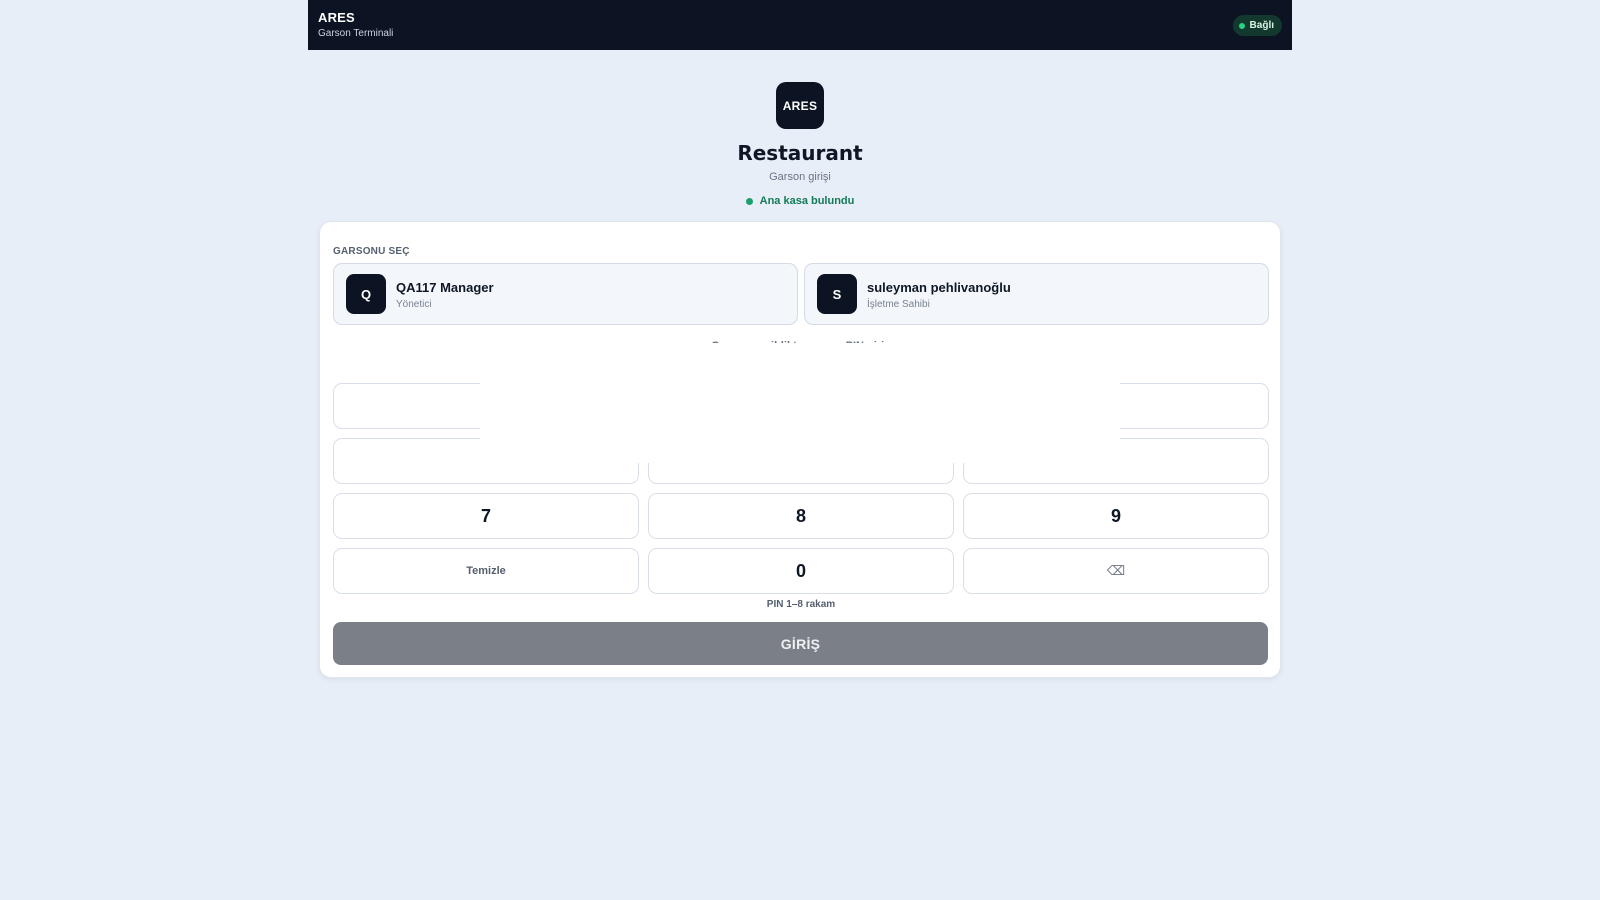  What do you see at coordinates (366, 294) in the screenshot?
I see `avatar: Q` at bounding box center [366, 294].